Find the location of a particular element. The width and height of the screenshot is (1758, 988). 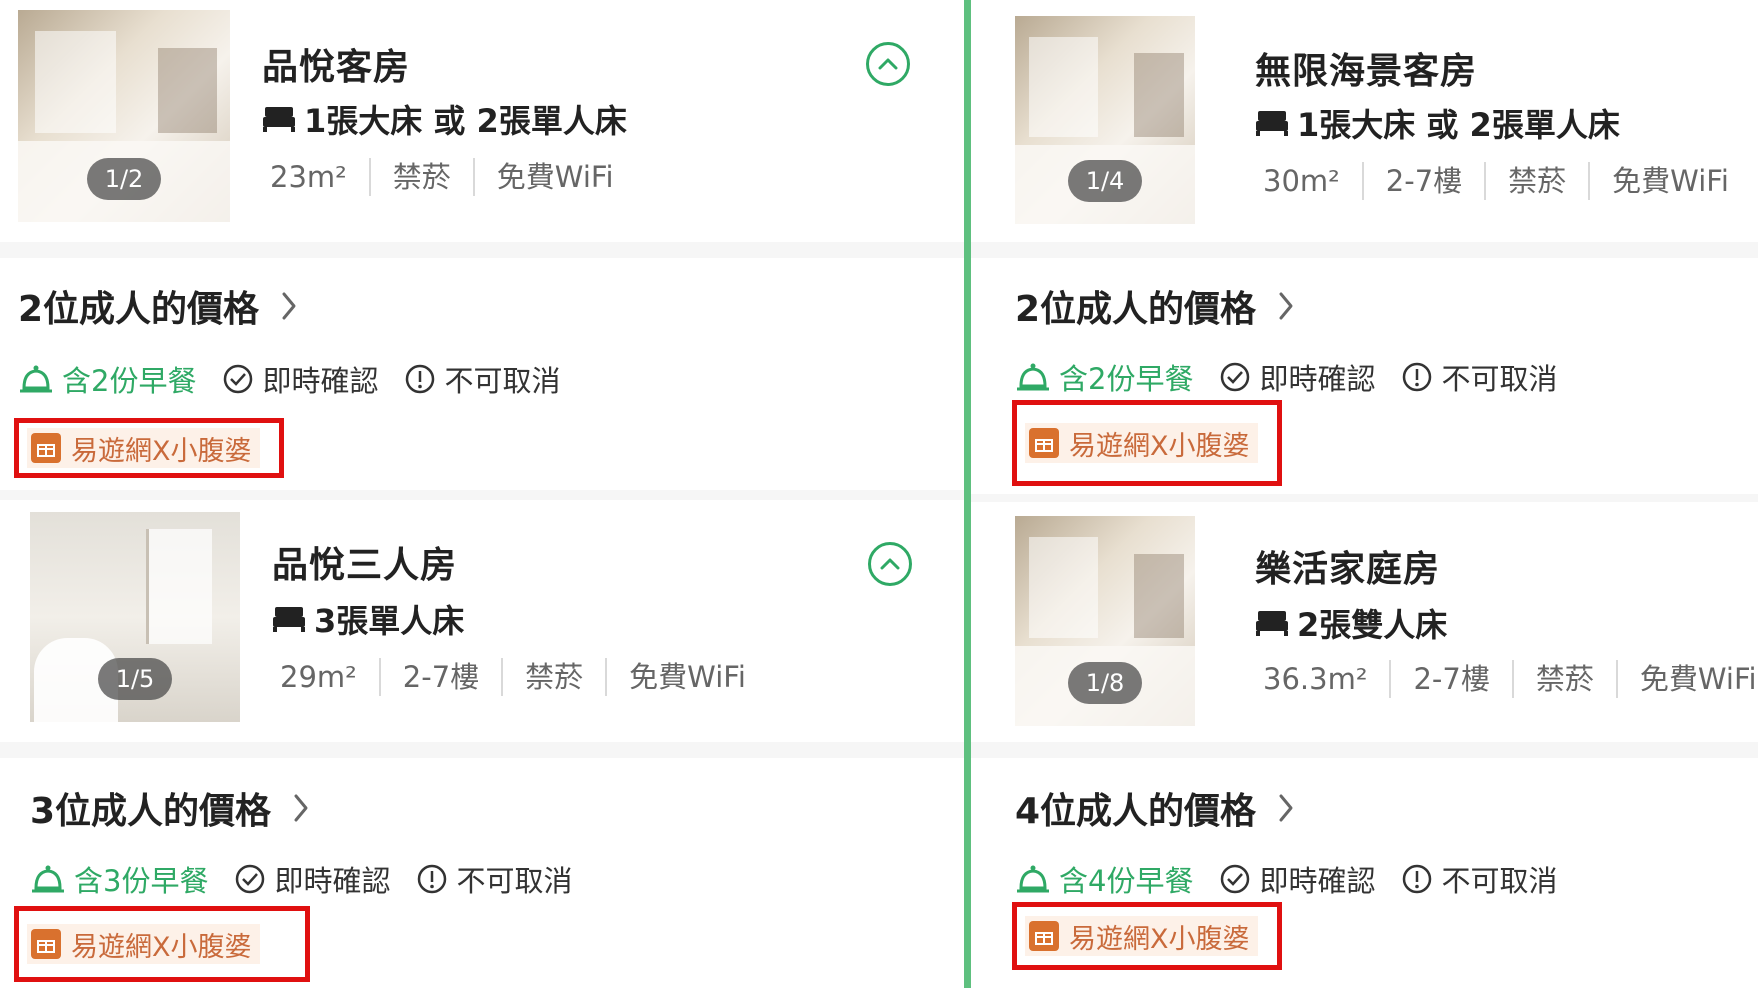

room-photo: 1/8 is located at coordinates (1105, 621).